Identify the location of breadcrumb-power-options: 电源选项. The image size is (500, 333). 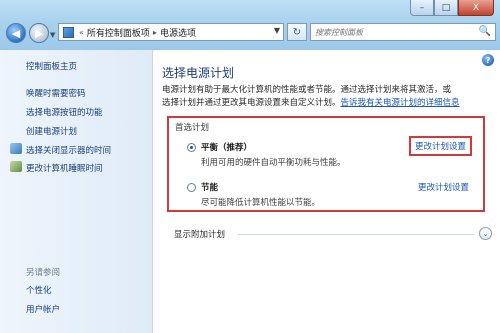
(178, 32).